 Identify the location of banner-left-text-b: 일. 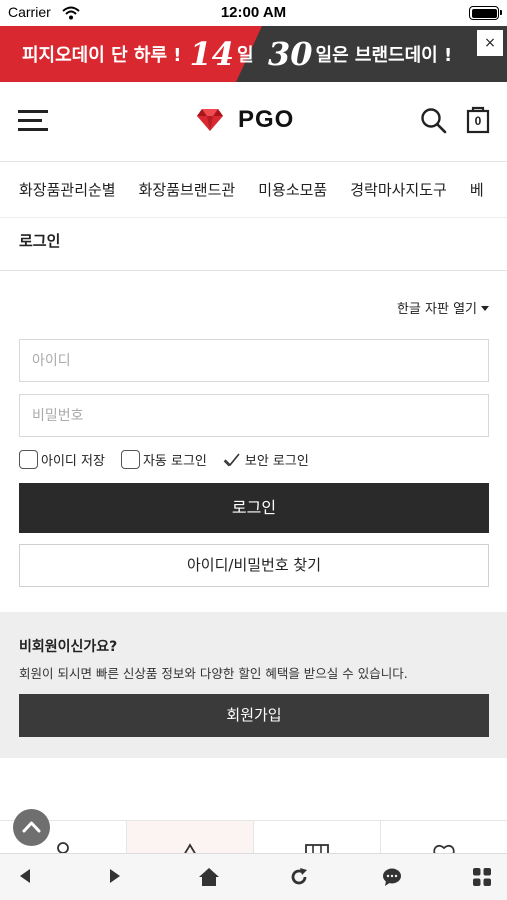
(245, 55).